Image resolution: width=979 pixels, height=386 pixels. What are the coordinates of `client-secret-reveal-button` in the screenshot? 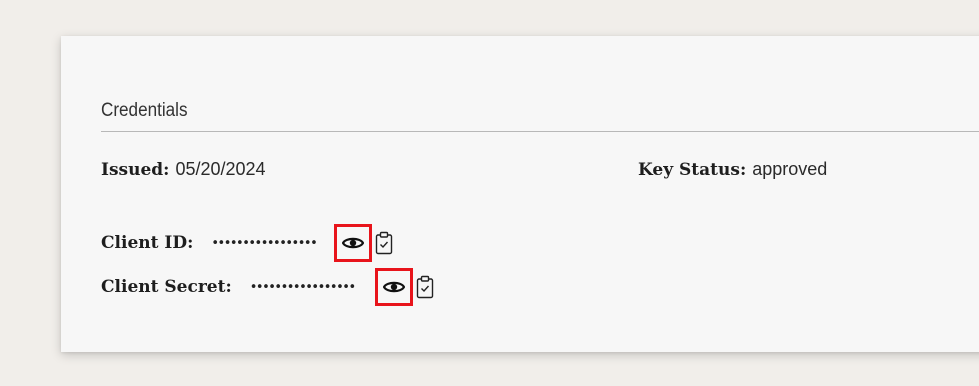 It's located at (393, 287).